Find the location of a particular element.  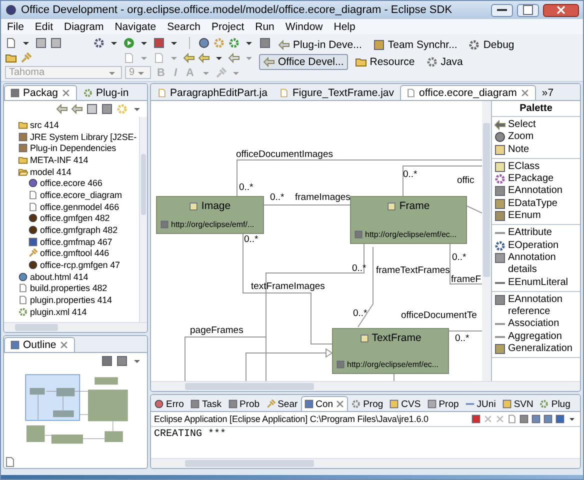

view-tab: CVS is located at coordinates (405, 403).